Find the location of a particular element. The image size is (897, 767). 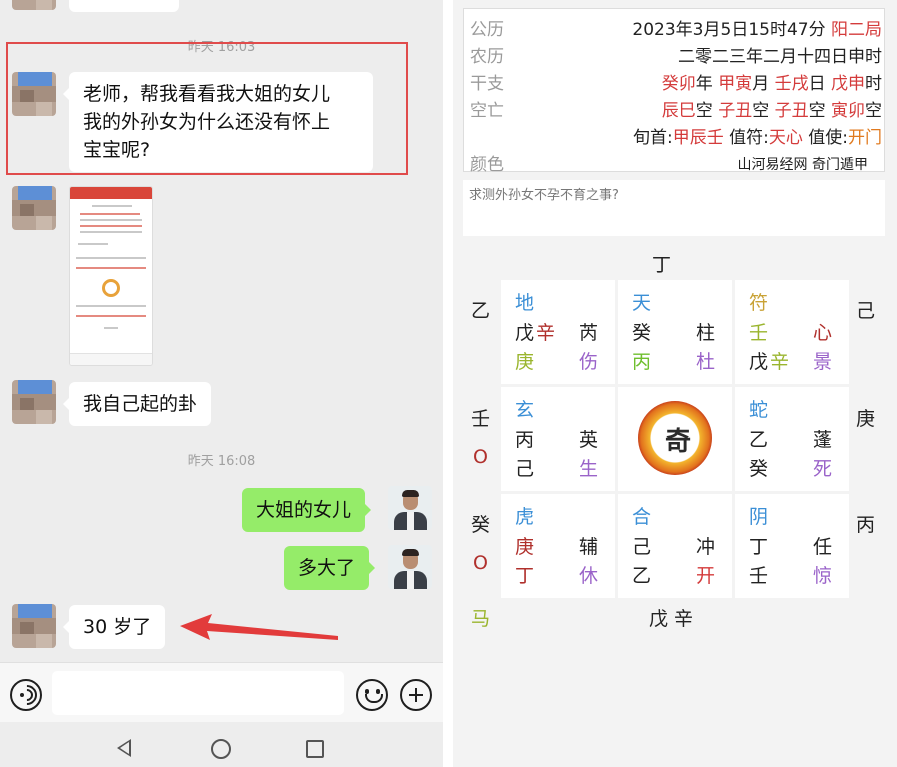

system-nav-bar is located at coordinates (221, 744).